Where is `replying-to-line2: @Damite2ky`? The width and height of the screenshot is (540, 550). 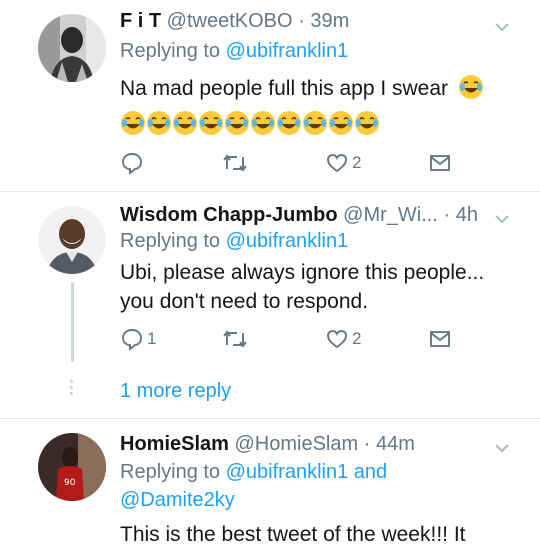
replying-to-line2: @Damite2ky is located at coordinates (177, 500).